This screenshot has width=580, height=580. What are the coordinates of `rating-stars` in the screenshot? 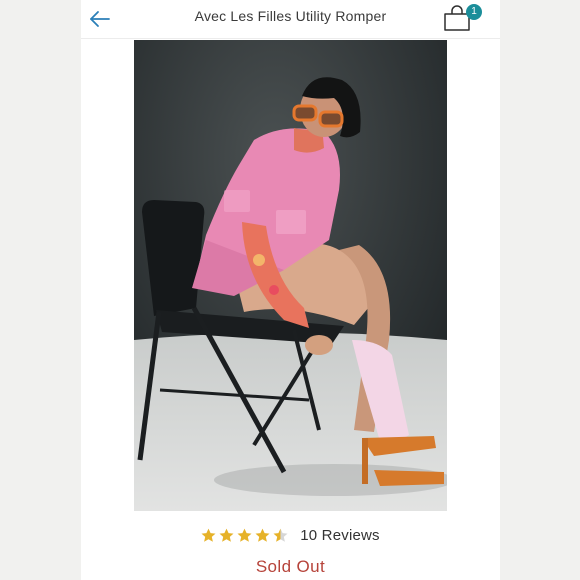 It's located at (244, 535).